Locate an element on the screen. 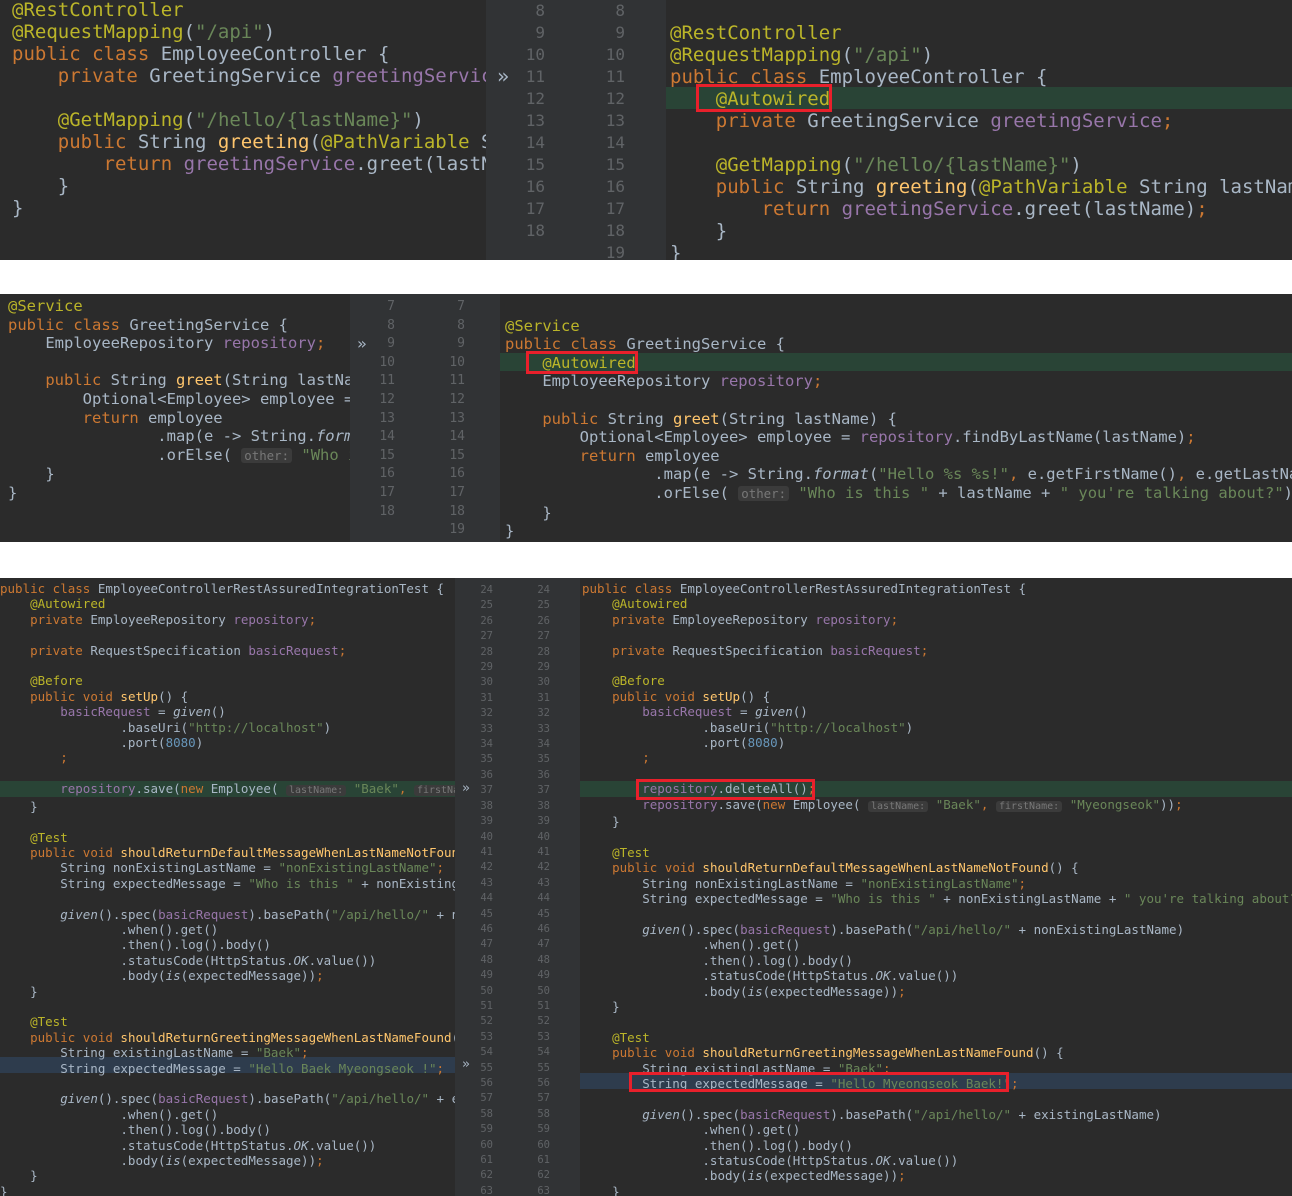 The width and height of the screenshot is (1292, 1196). line-number: 8 is located at coordinates (391, 325).